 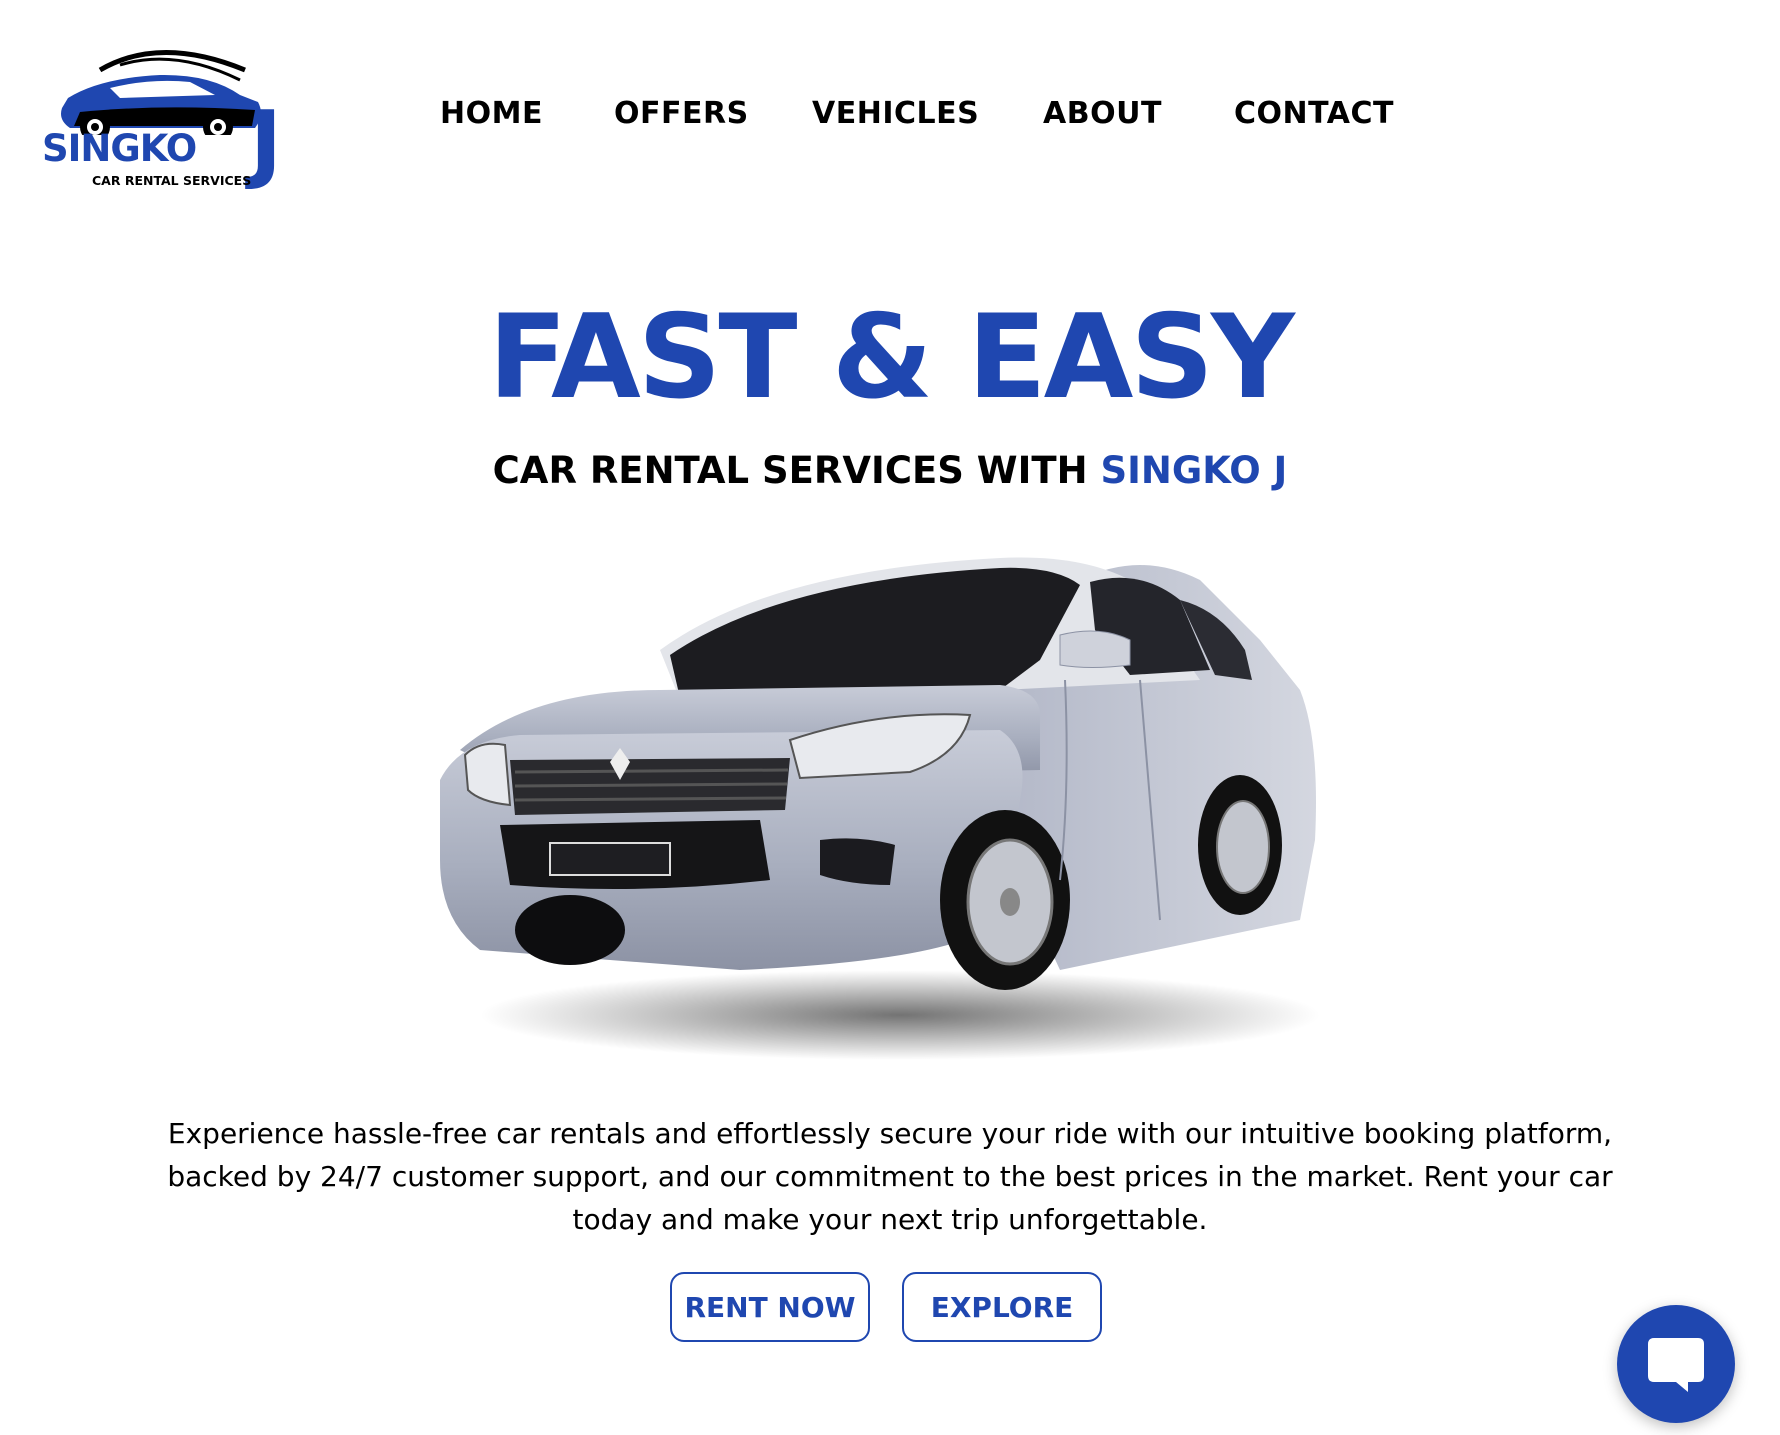 I want to click on hero-subtitle-accent: SINGKO J, so click(x=1194, y=470).